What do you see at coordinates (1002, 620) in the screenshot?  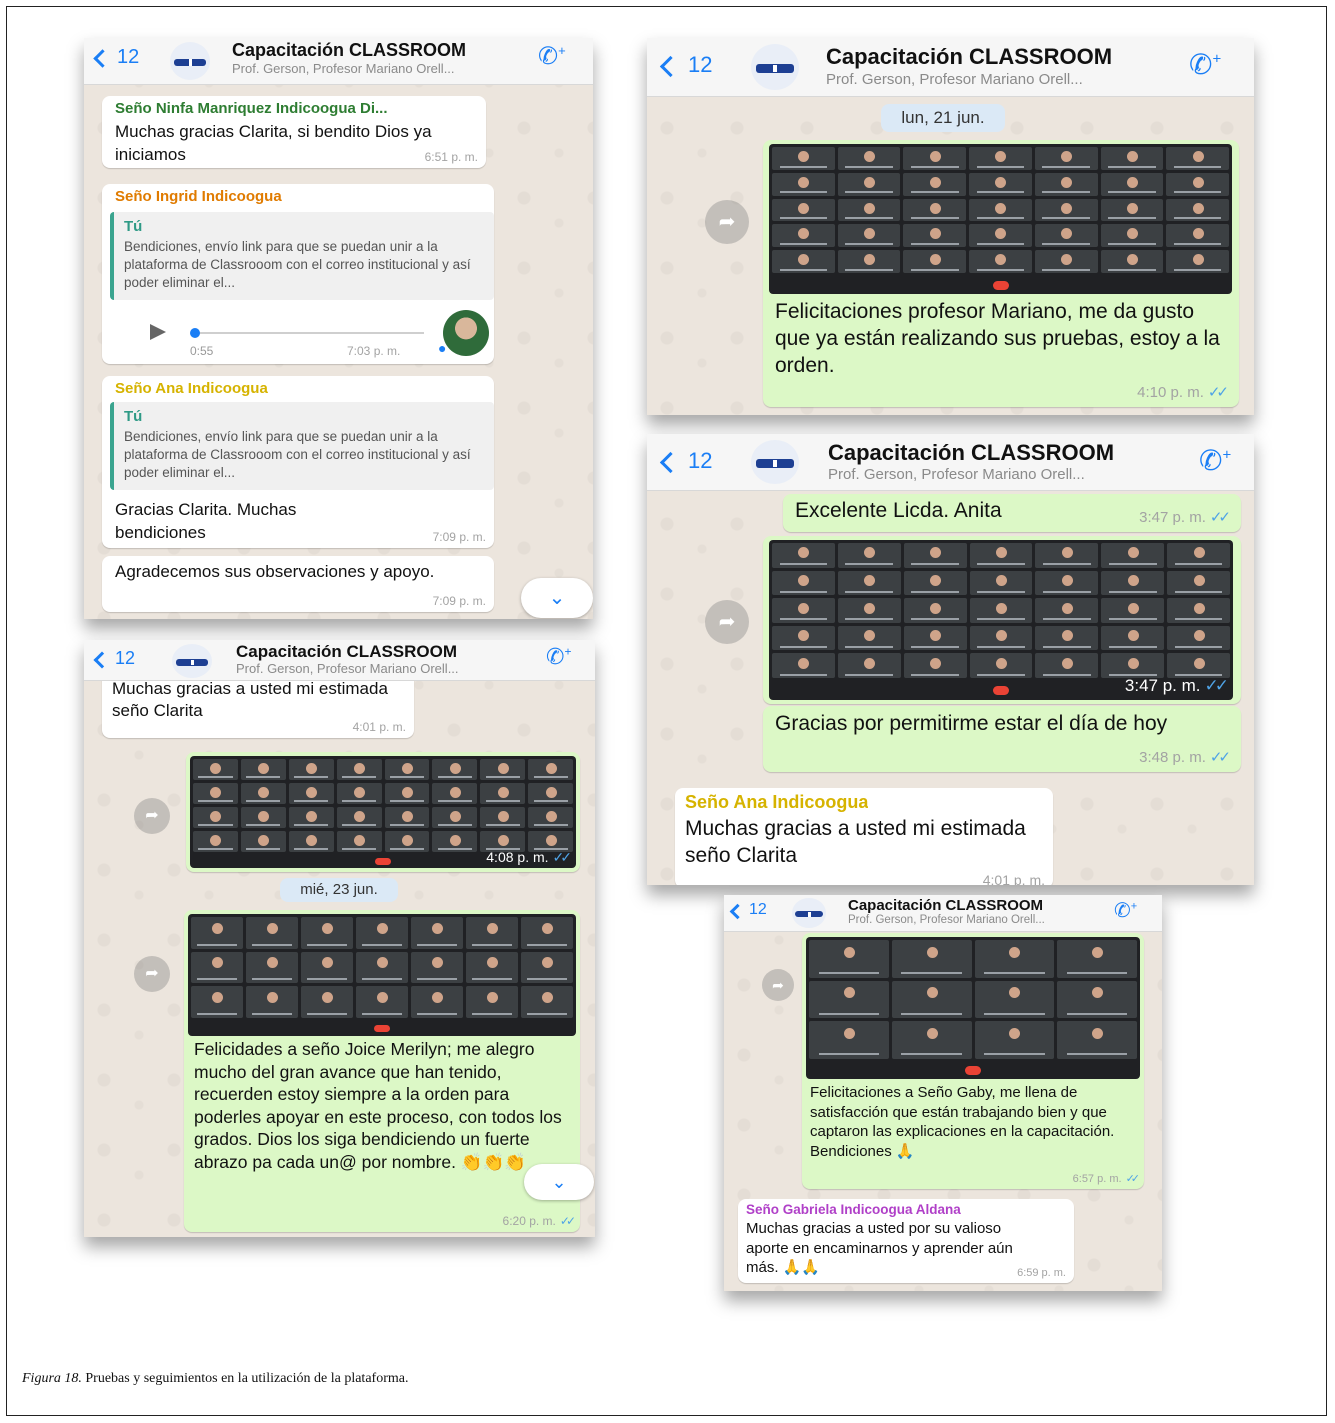 I see `message-image: 3:47 p. m. ✓✓` at bounding box center [1002, 620].